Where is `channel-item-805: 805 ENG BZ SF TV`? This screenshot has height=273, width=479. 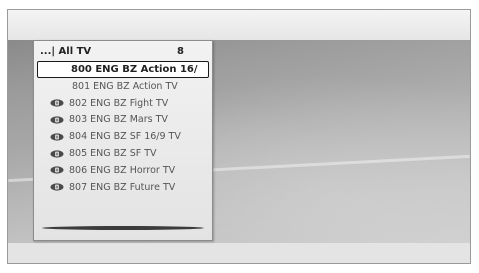
channel-item-805: 805 ENG BZ SF TV is located at coordinates (123, 153).